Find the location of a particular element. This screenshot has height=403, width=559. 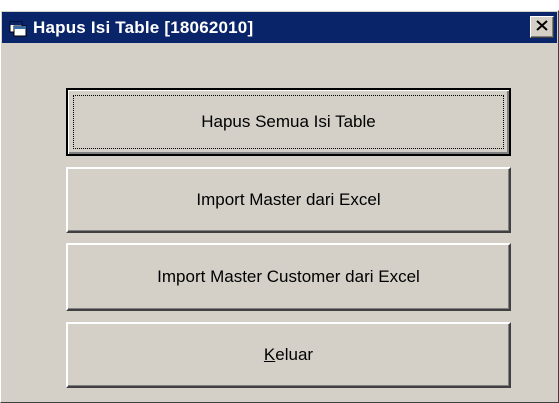

keluar-button: Keluar is located at coordinates (288, 355).